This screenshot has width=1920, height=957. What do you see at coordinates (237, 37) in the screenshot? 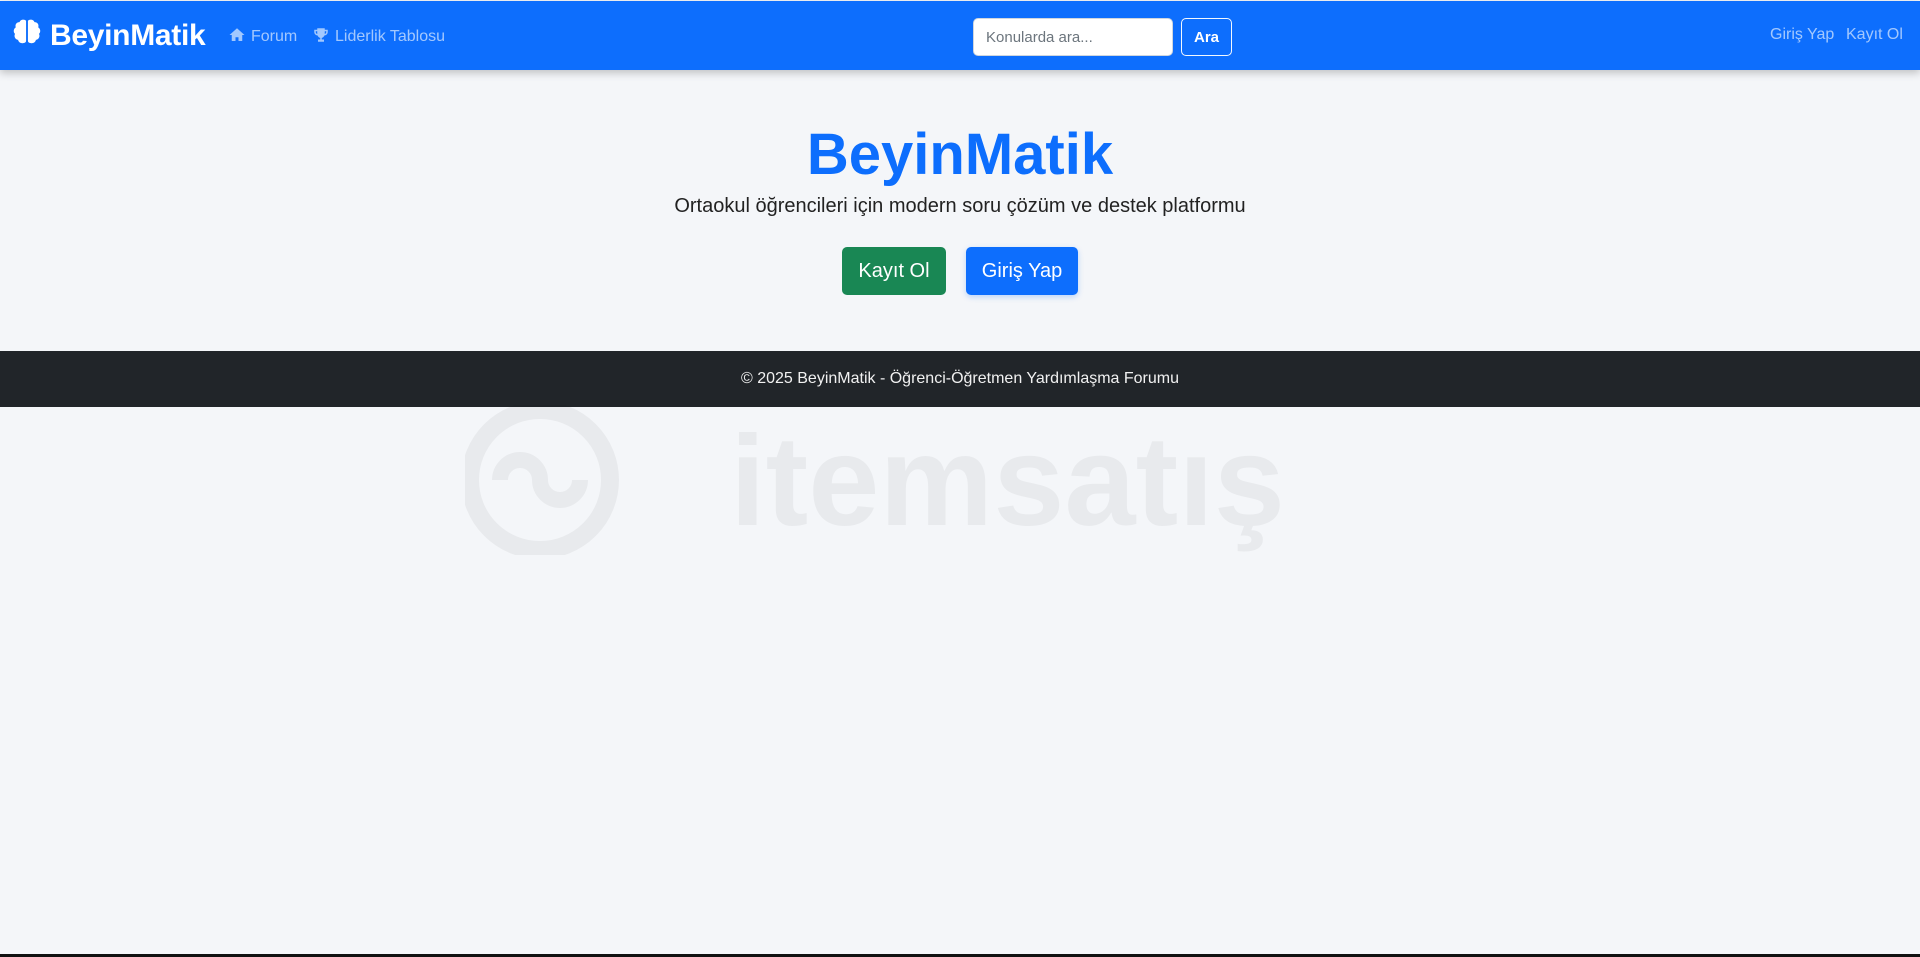
I see `home-icon` at bounding box center [237, 37].